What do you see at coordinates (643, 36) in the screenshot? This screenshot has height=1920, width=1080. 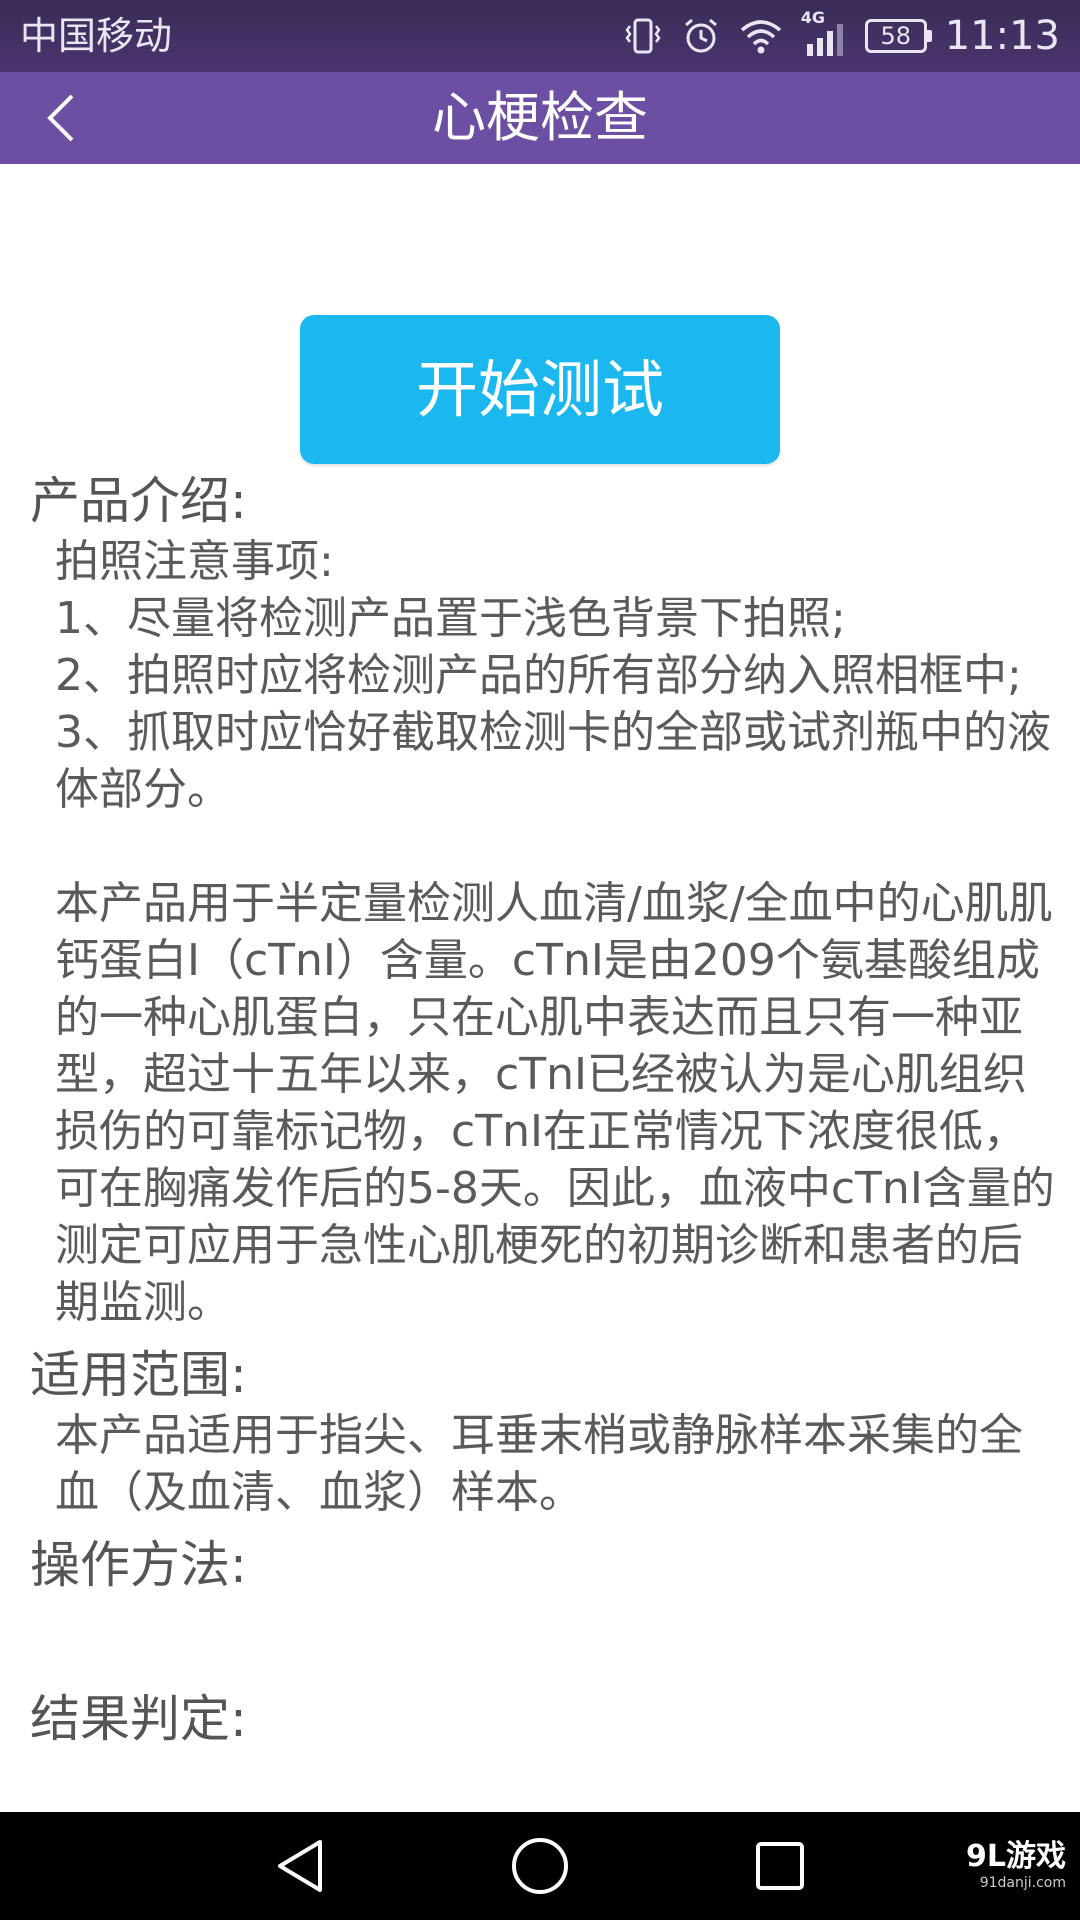 I see `vibrate-icon` at bounding box center [643, 36].